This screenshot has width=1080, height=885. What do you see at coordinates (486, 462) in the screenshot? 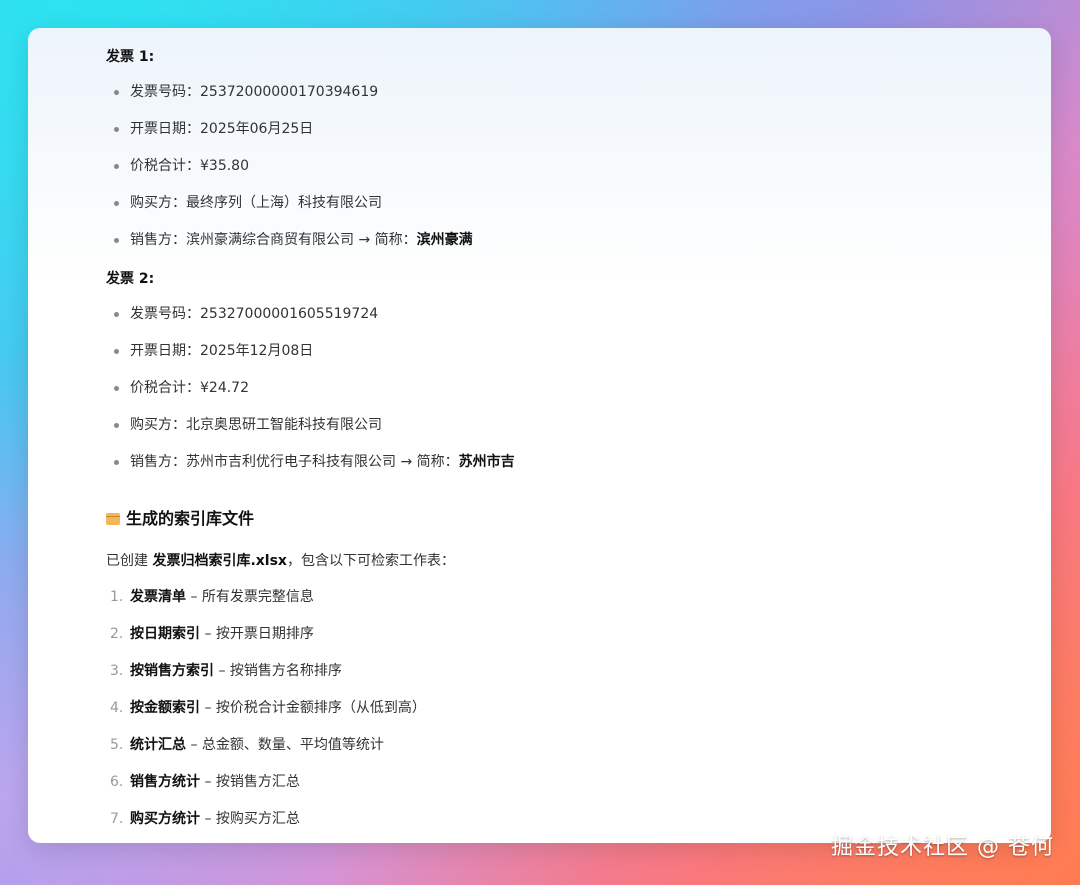
I see `seller-short-name: 苏州市吉` at bounding box center [486, 462].